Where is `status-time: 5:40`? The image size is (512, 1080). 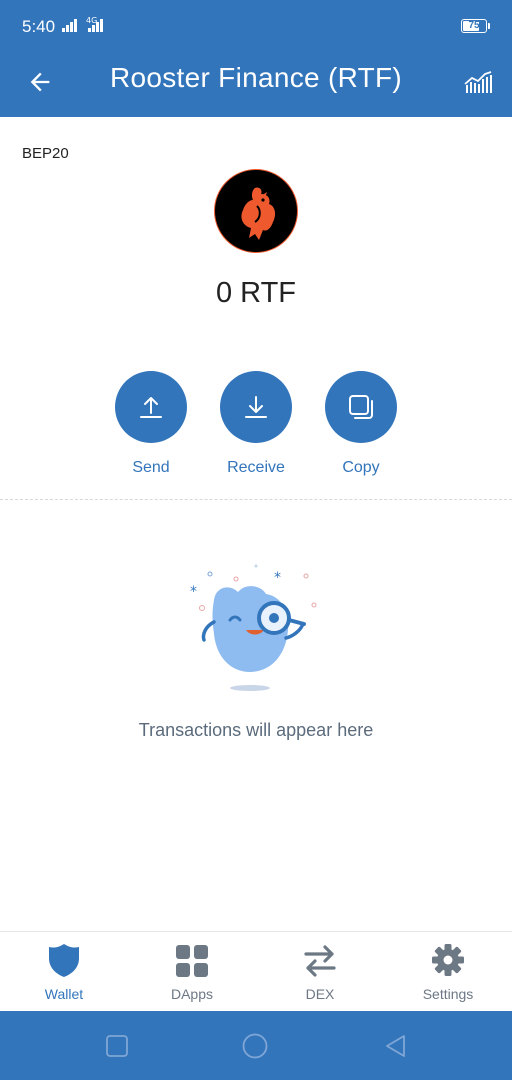 status-time: 5:40 is located at coordinates (39, 26).